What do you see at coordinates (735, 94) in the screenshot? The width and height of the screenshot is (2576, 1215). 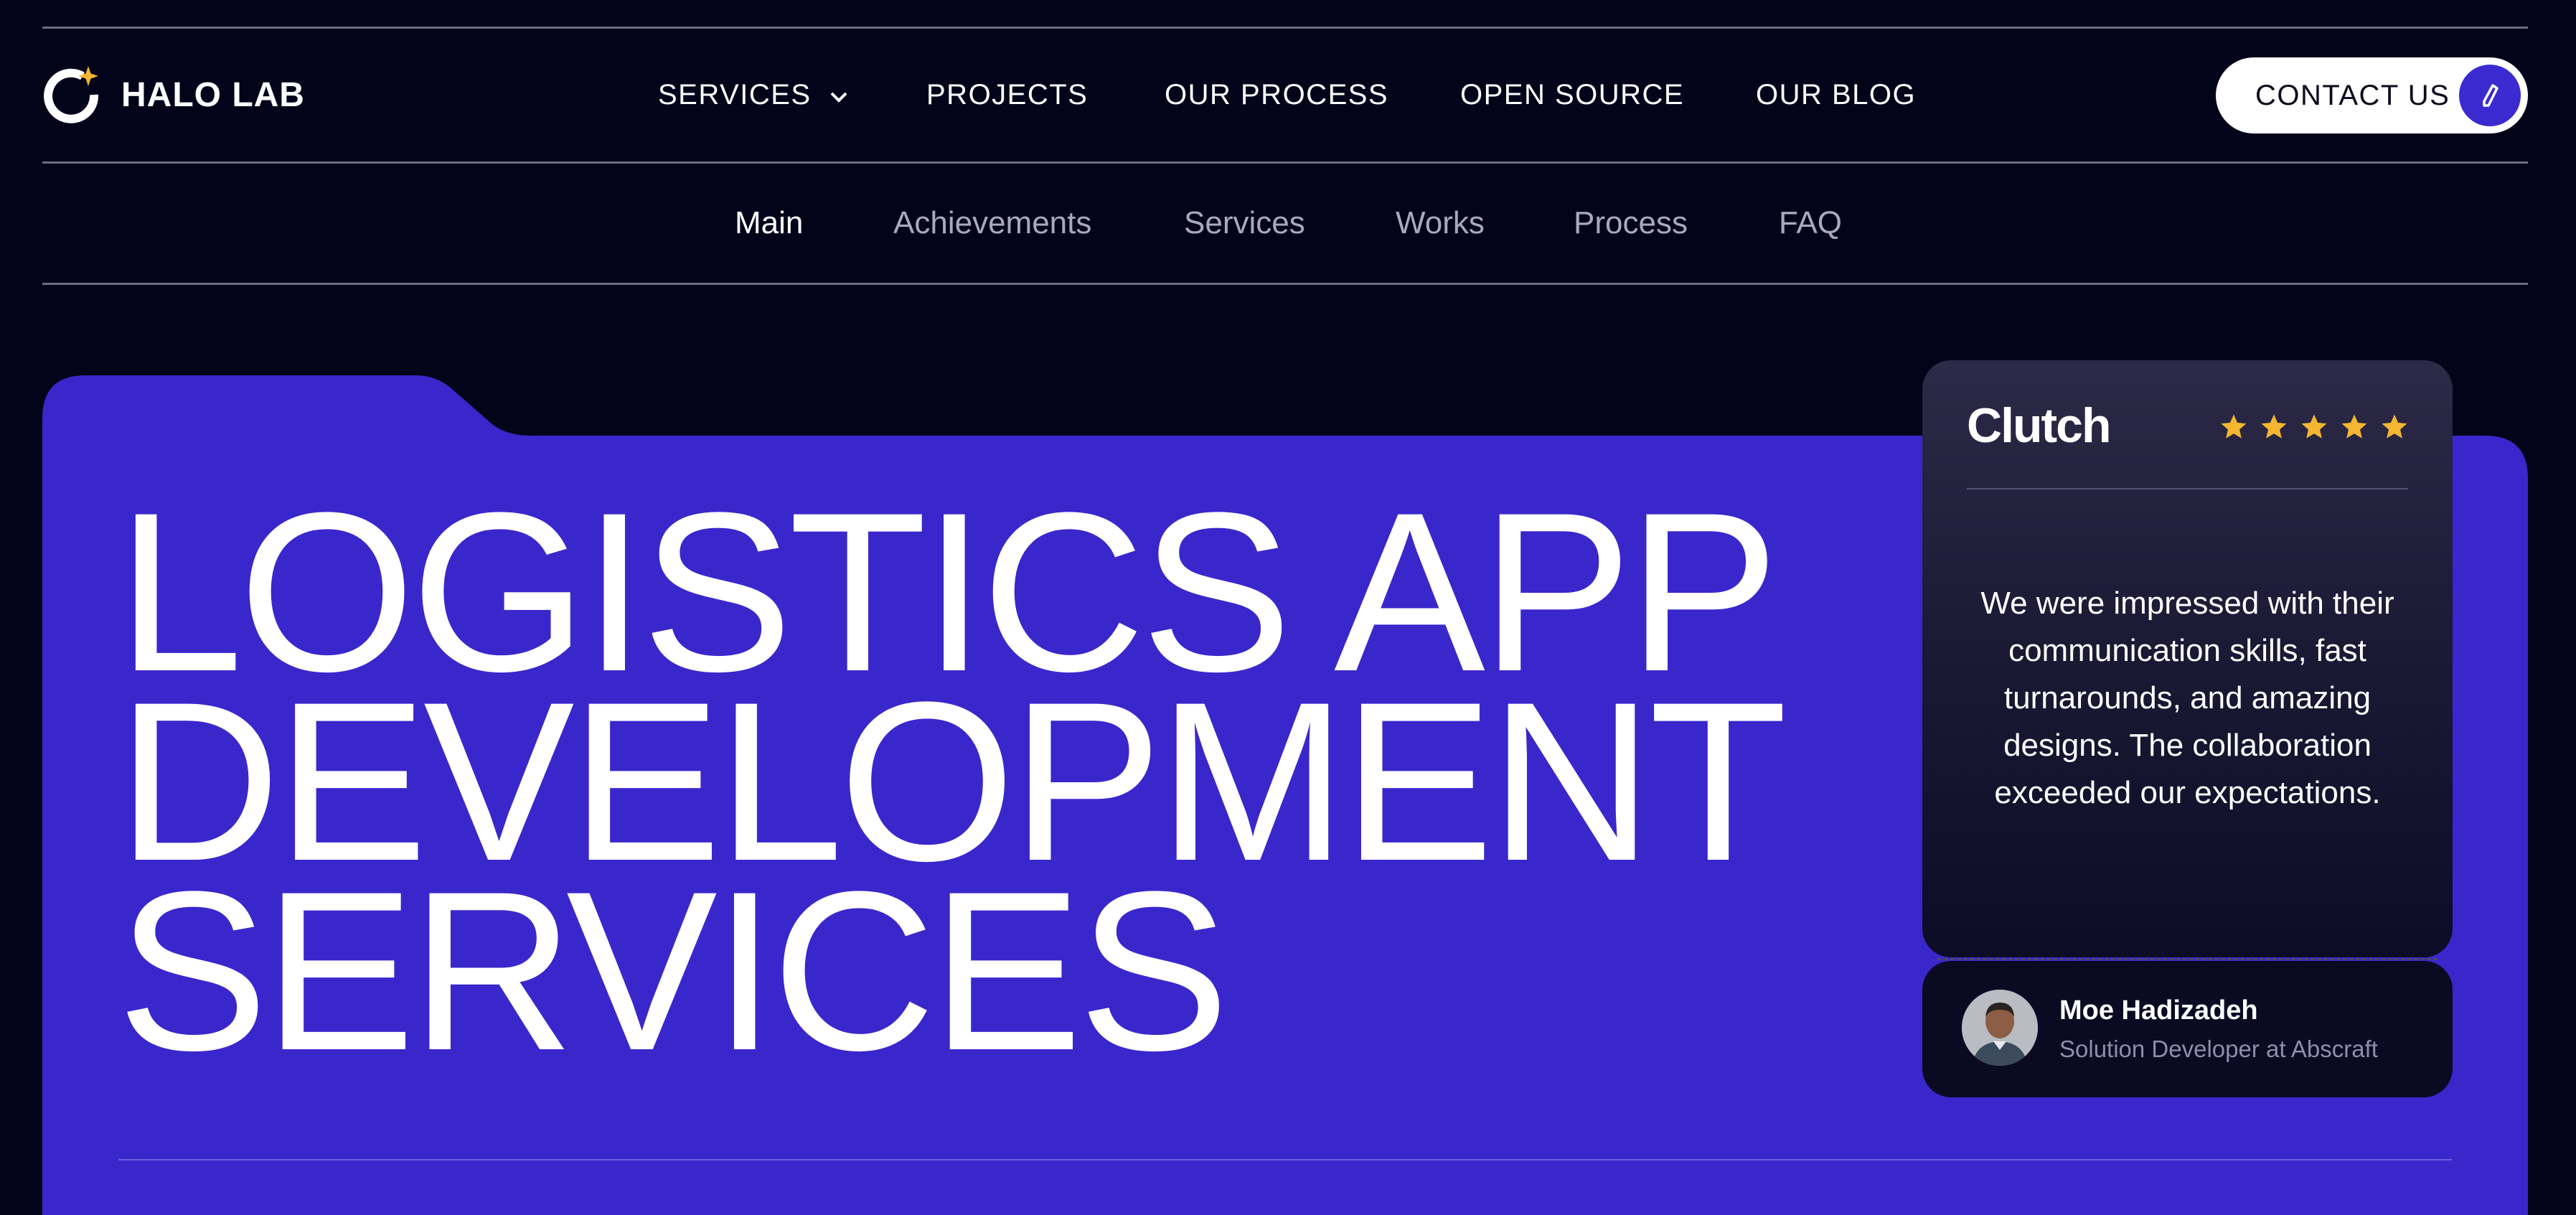 I see `nav-item-label: SERVICES` at bounding box center [735, 94].